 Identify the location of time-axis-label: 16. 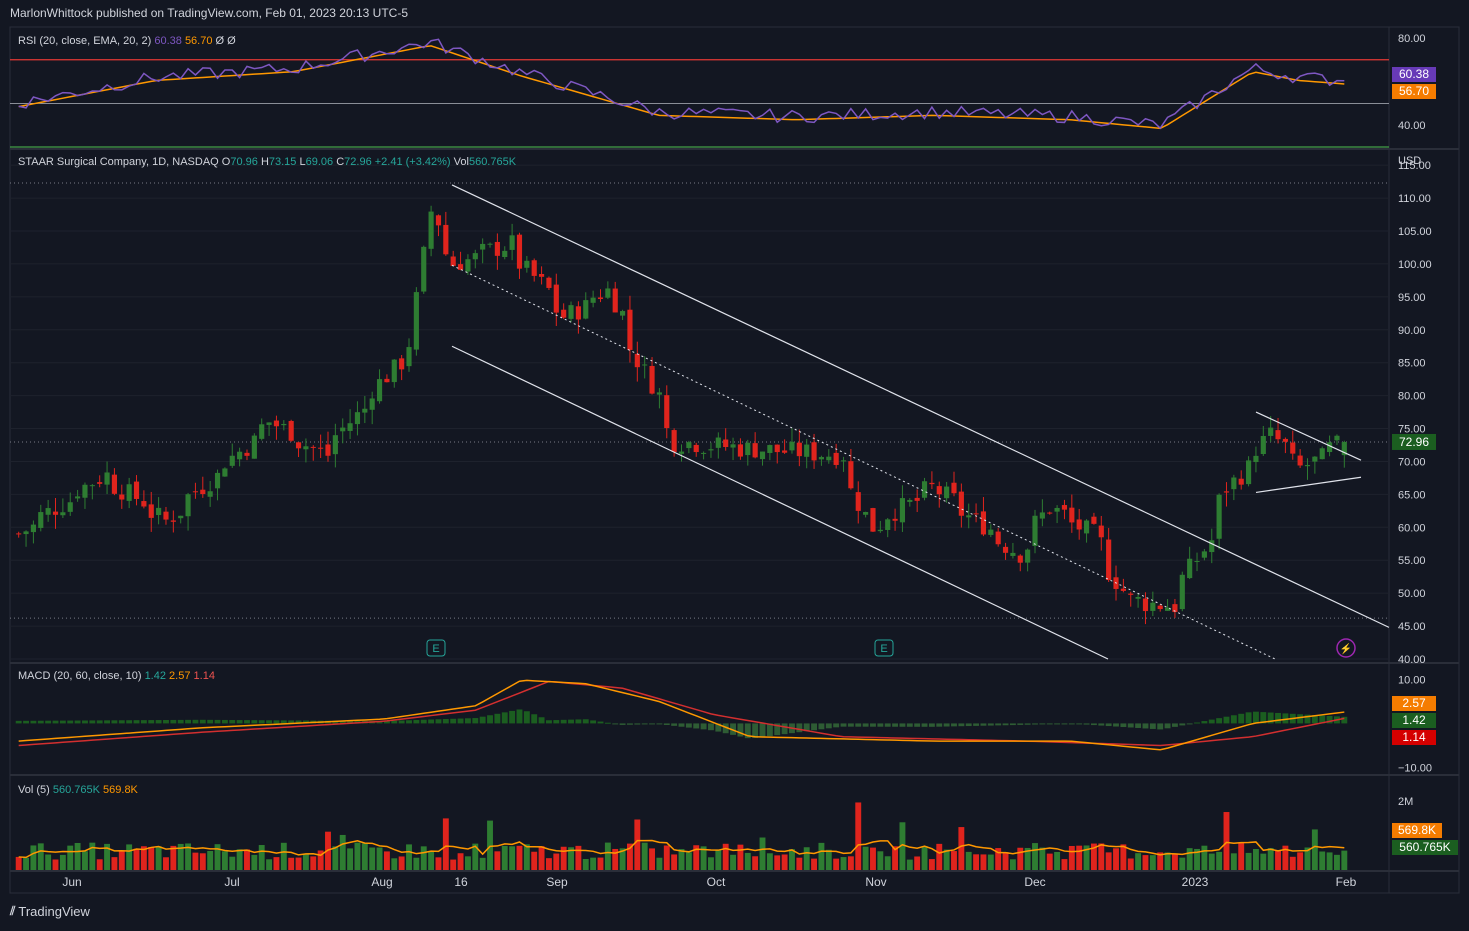
(461, 882).